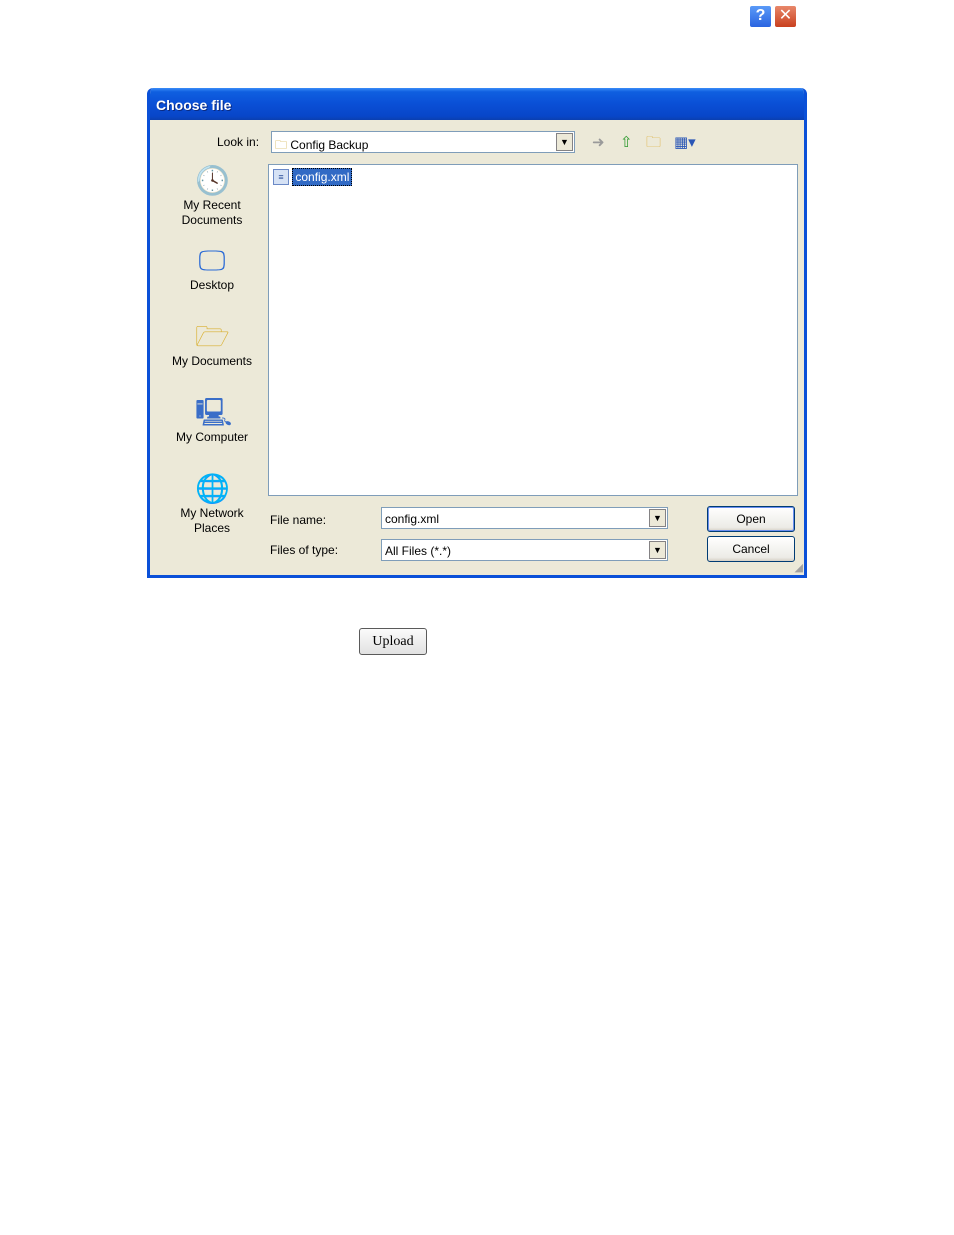 The width and height of the screenshot is (954, 1235). Describe the element at coordinates (524, 518) in the screenshot. I see `file-name-input: config.xml ▼` at that location.